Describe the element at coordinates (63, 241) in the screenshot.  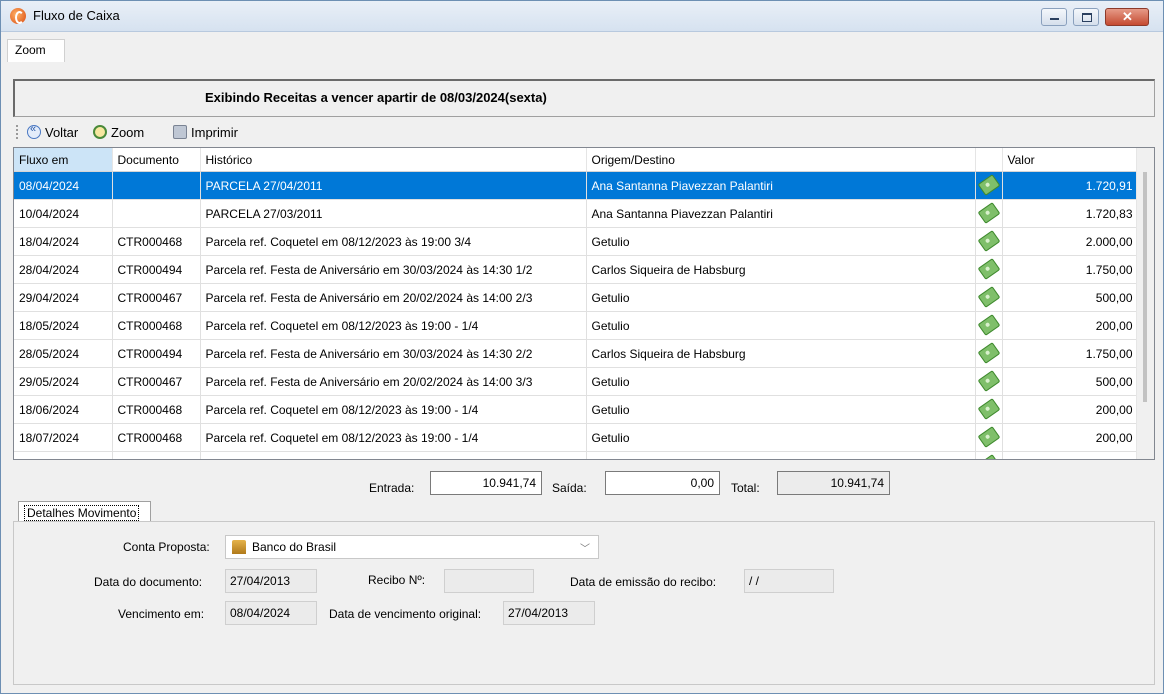
I see `cell-fluxo: 18/04/2024` at that location.